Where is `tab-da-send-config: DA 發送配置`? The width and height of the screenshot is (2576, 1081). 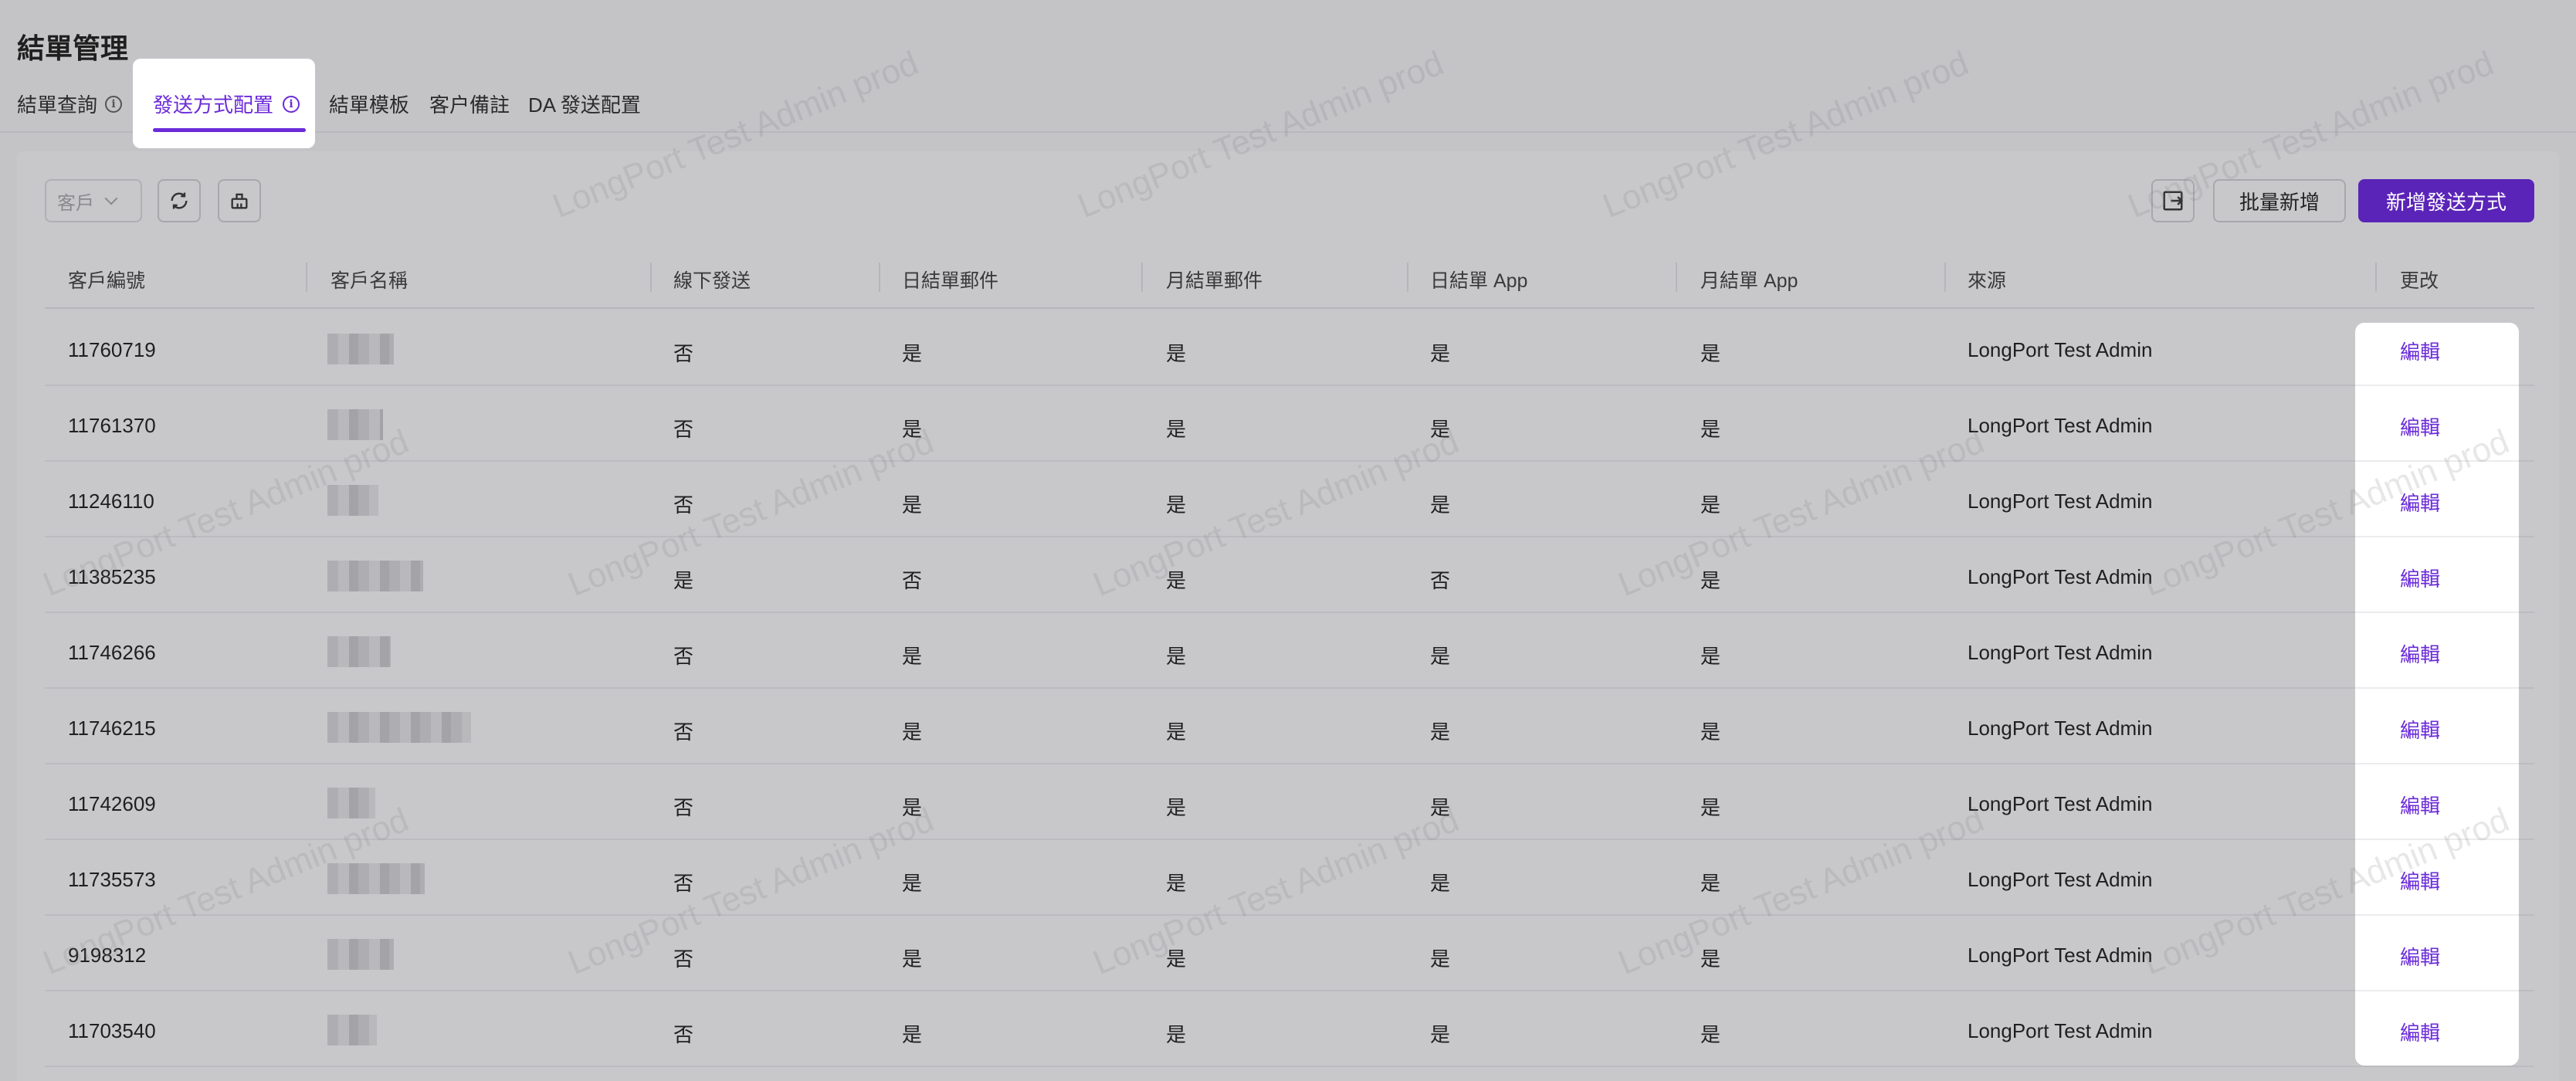
tab-da-send-config: DA 發送配置 is located at coordinates (584, 104).